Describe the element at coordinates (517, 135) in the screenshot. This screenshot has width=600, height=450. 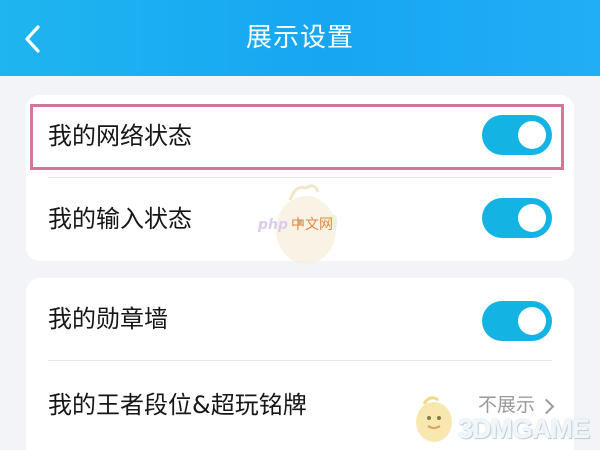
I see `network-status-toggle` at that location.